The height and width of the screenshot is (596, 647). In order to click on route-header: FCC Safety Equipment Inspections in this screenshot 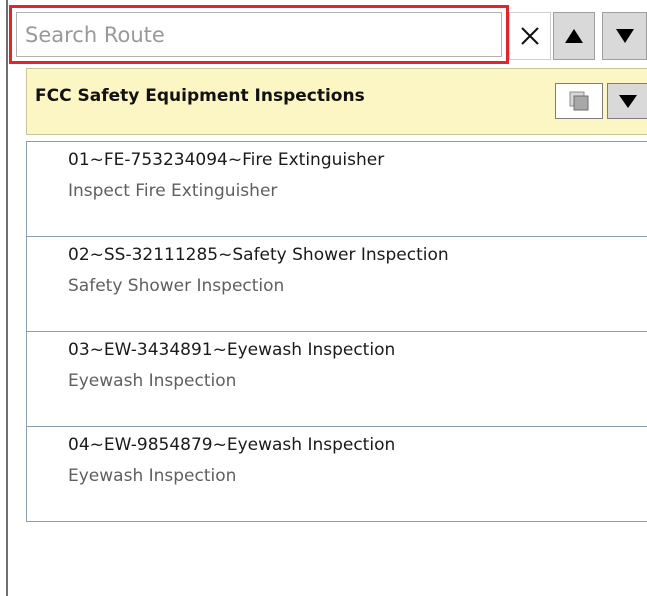, I will do `click(336, 101)`.